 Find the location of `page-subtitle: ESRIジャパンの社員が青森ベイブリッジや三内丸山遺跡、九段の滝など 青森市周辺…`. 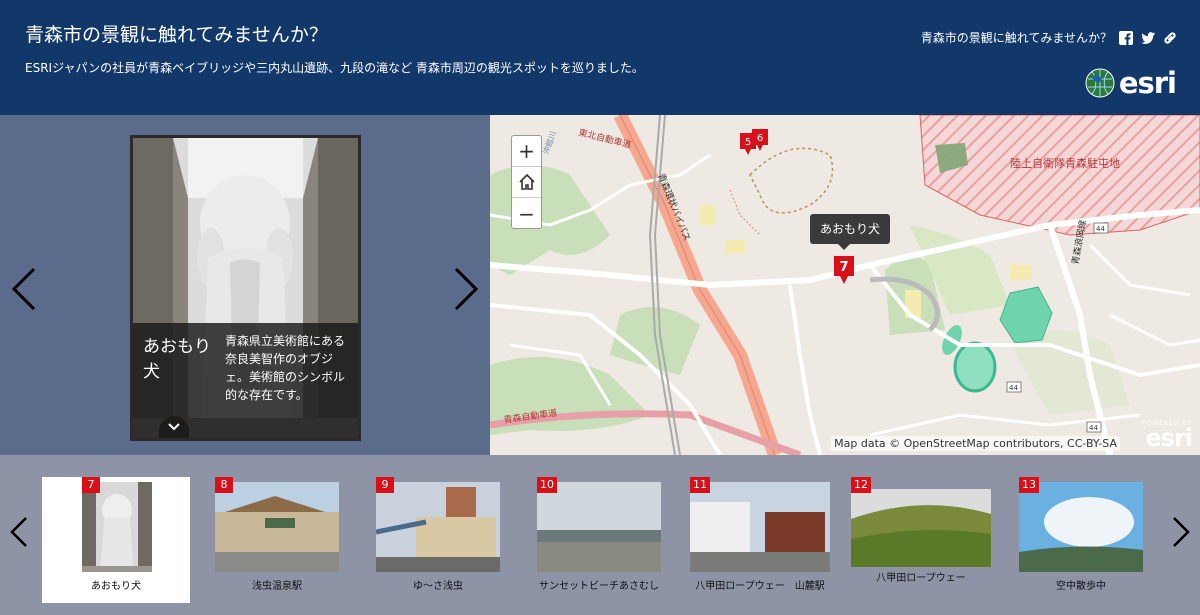

page-subtitle: ESRIジャパンの社員が青森ベイブリッジや三内丸山遺跡、九段の滝など 青森市周辺… is located at coordinates (334, 68).